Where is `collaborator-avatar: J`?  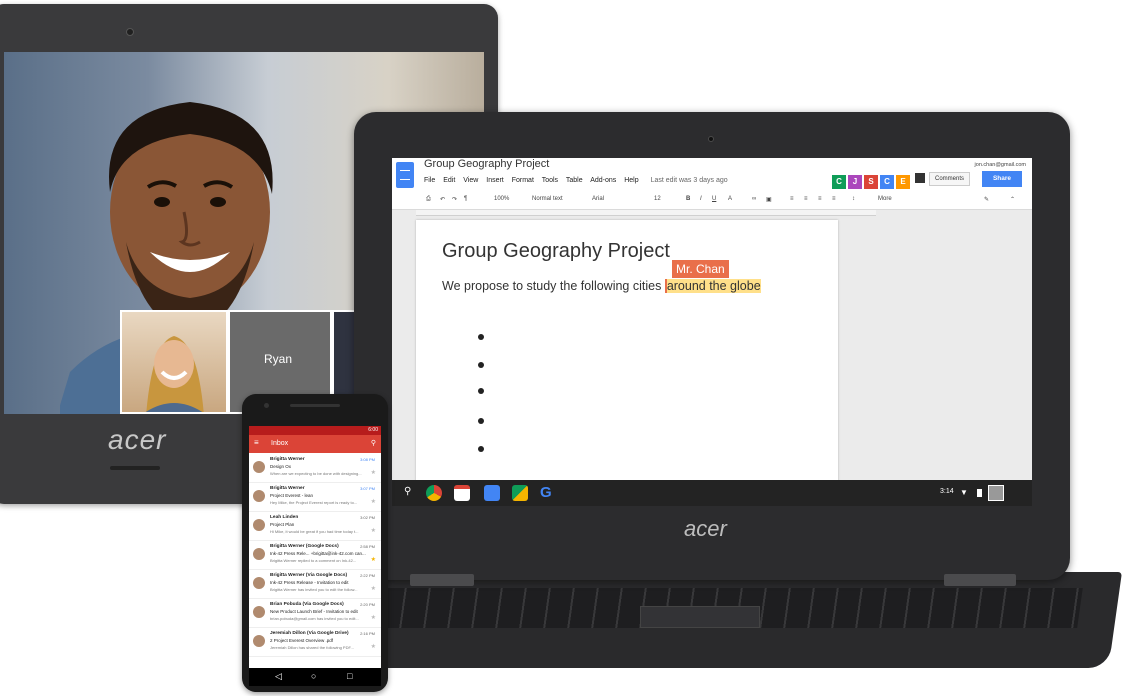 collaborator-avatar: J is located at coordinates (855, 182).